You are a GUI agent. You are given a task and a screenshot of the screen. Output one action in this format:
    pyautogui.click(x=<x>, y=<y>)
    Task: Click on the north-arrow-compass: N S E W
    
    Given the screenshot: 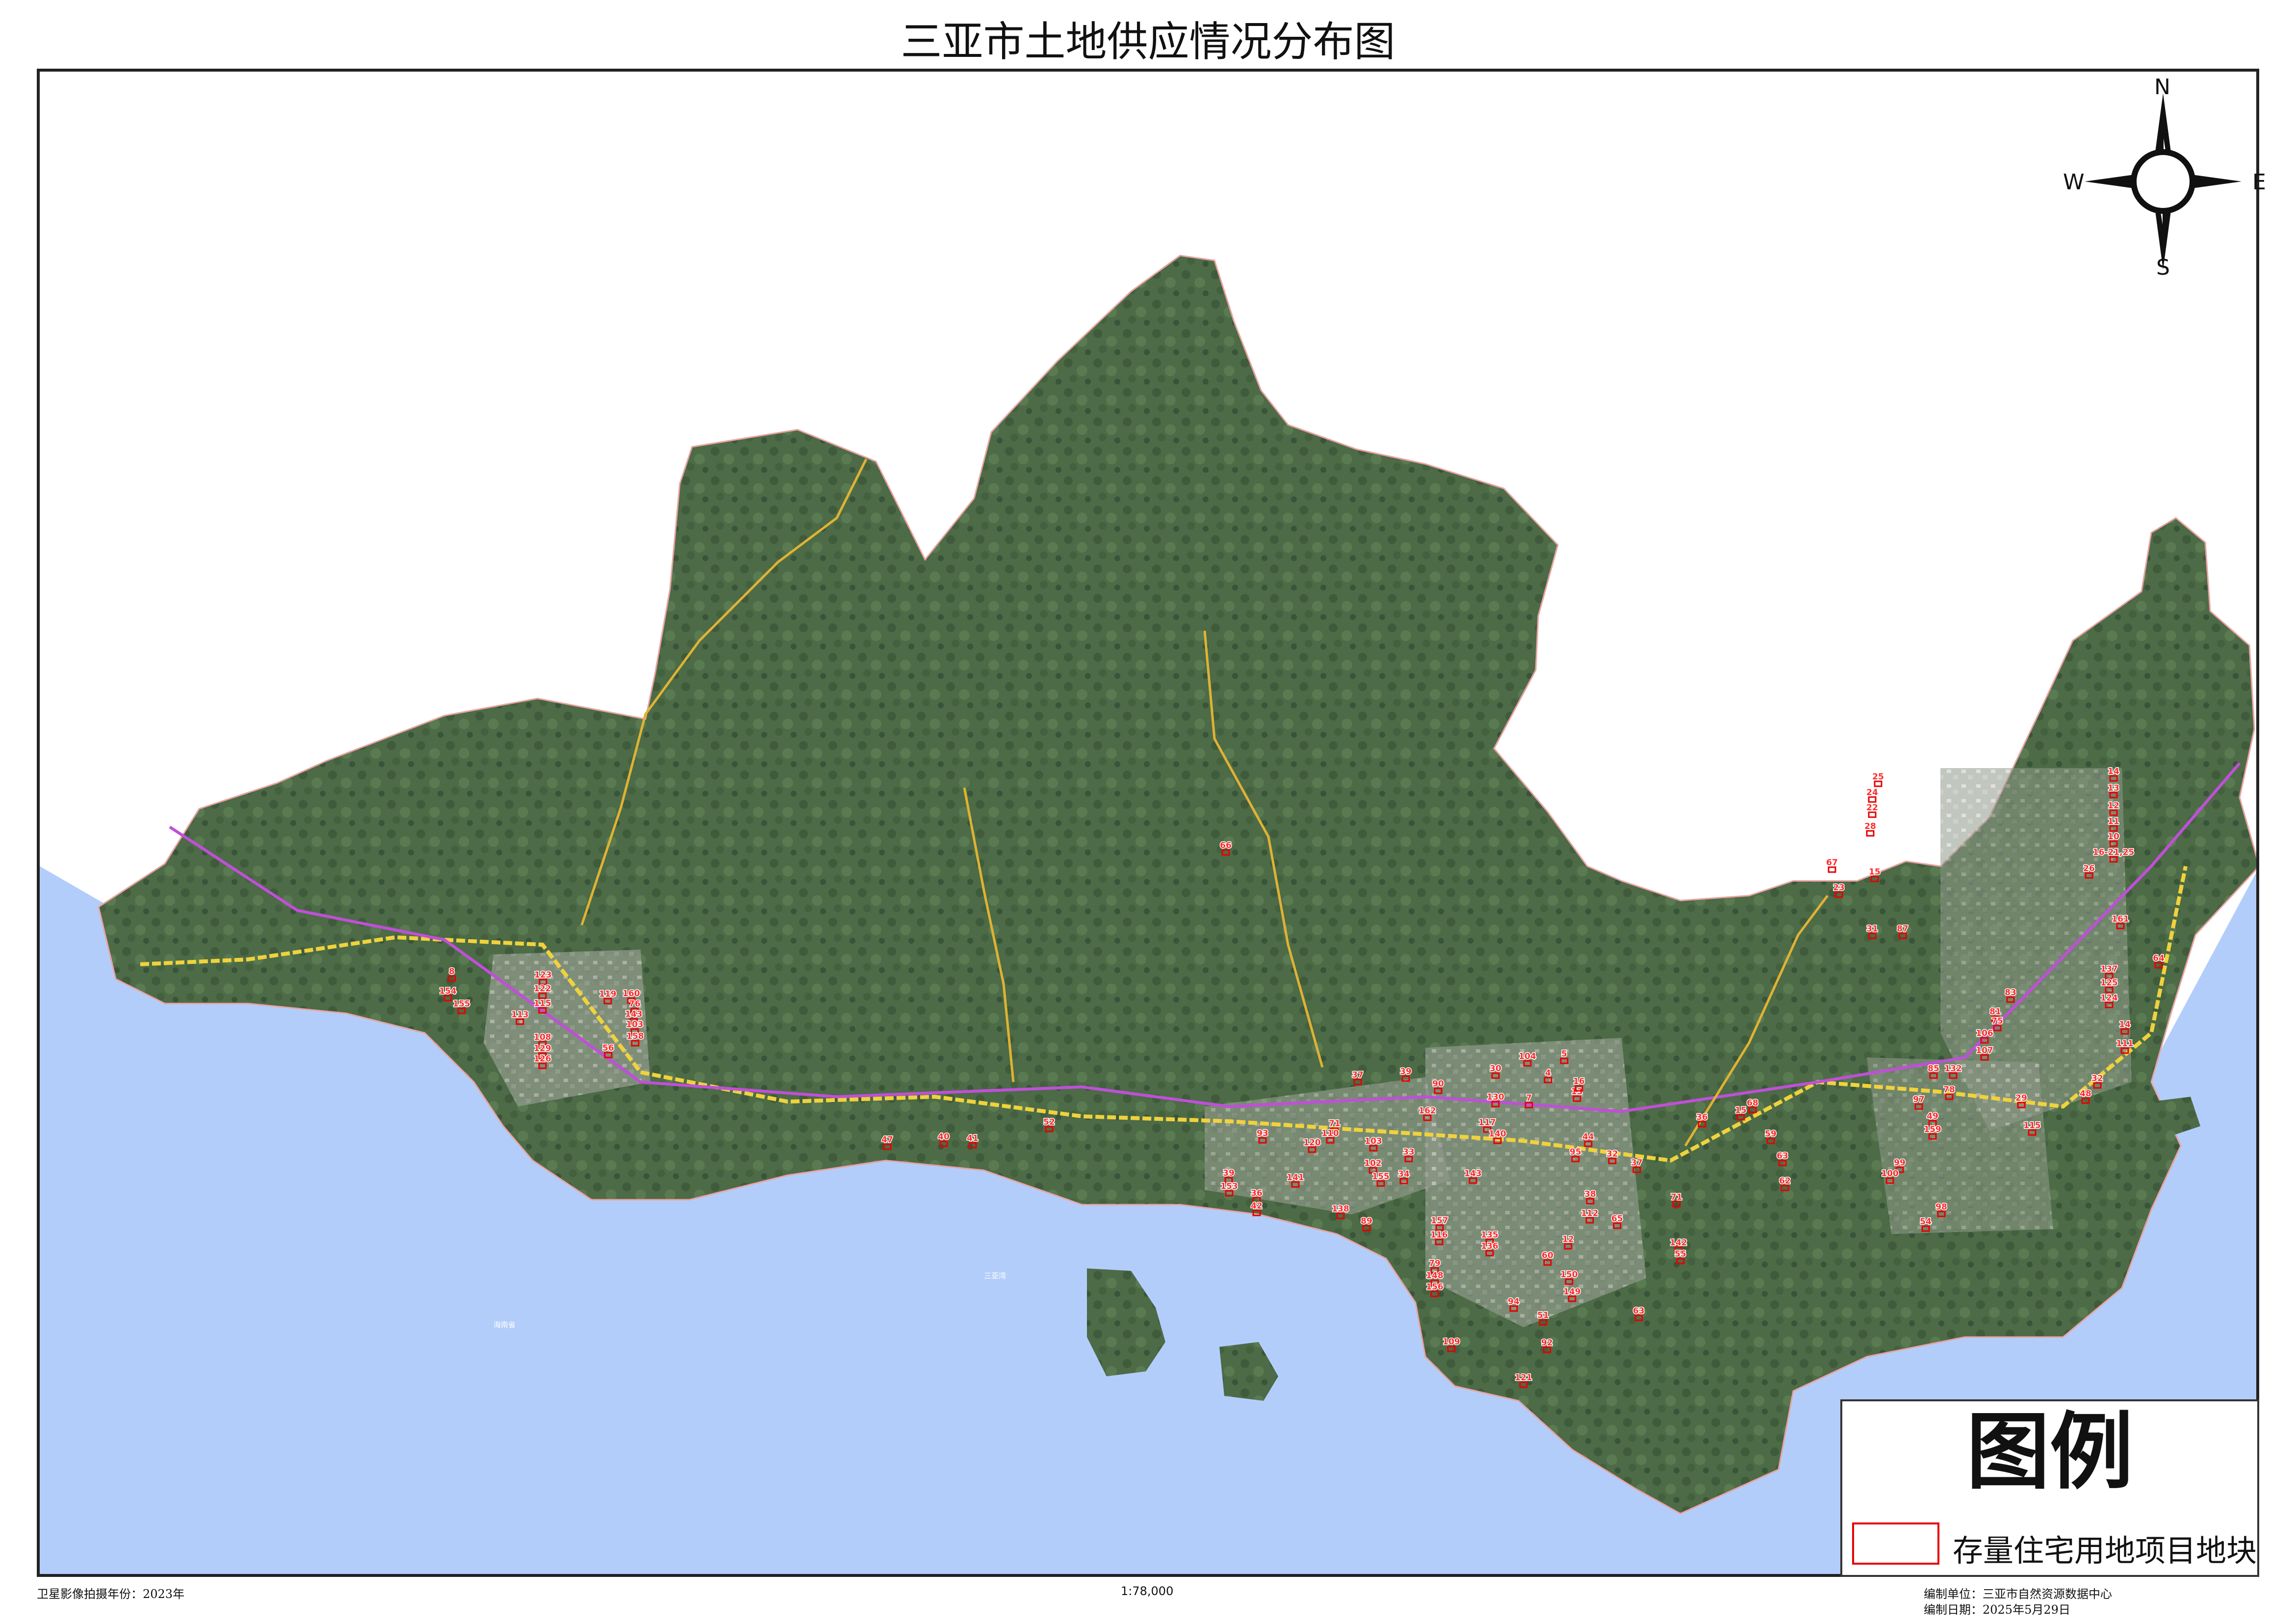 What is the action you would take?
    pyautogui.click(x=2163, y=181)
    